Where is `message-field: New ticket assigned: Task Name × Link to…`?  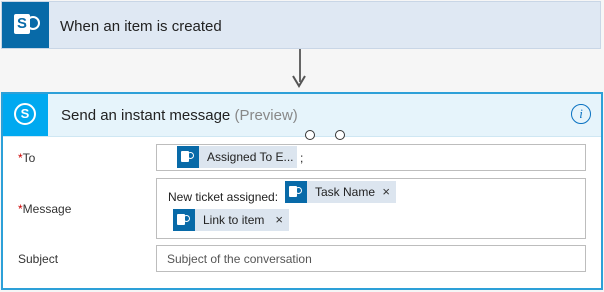
message-field: New ticket assigned: Task Name × Link to… is located at coordinates (371, 208).